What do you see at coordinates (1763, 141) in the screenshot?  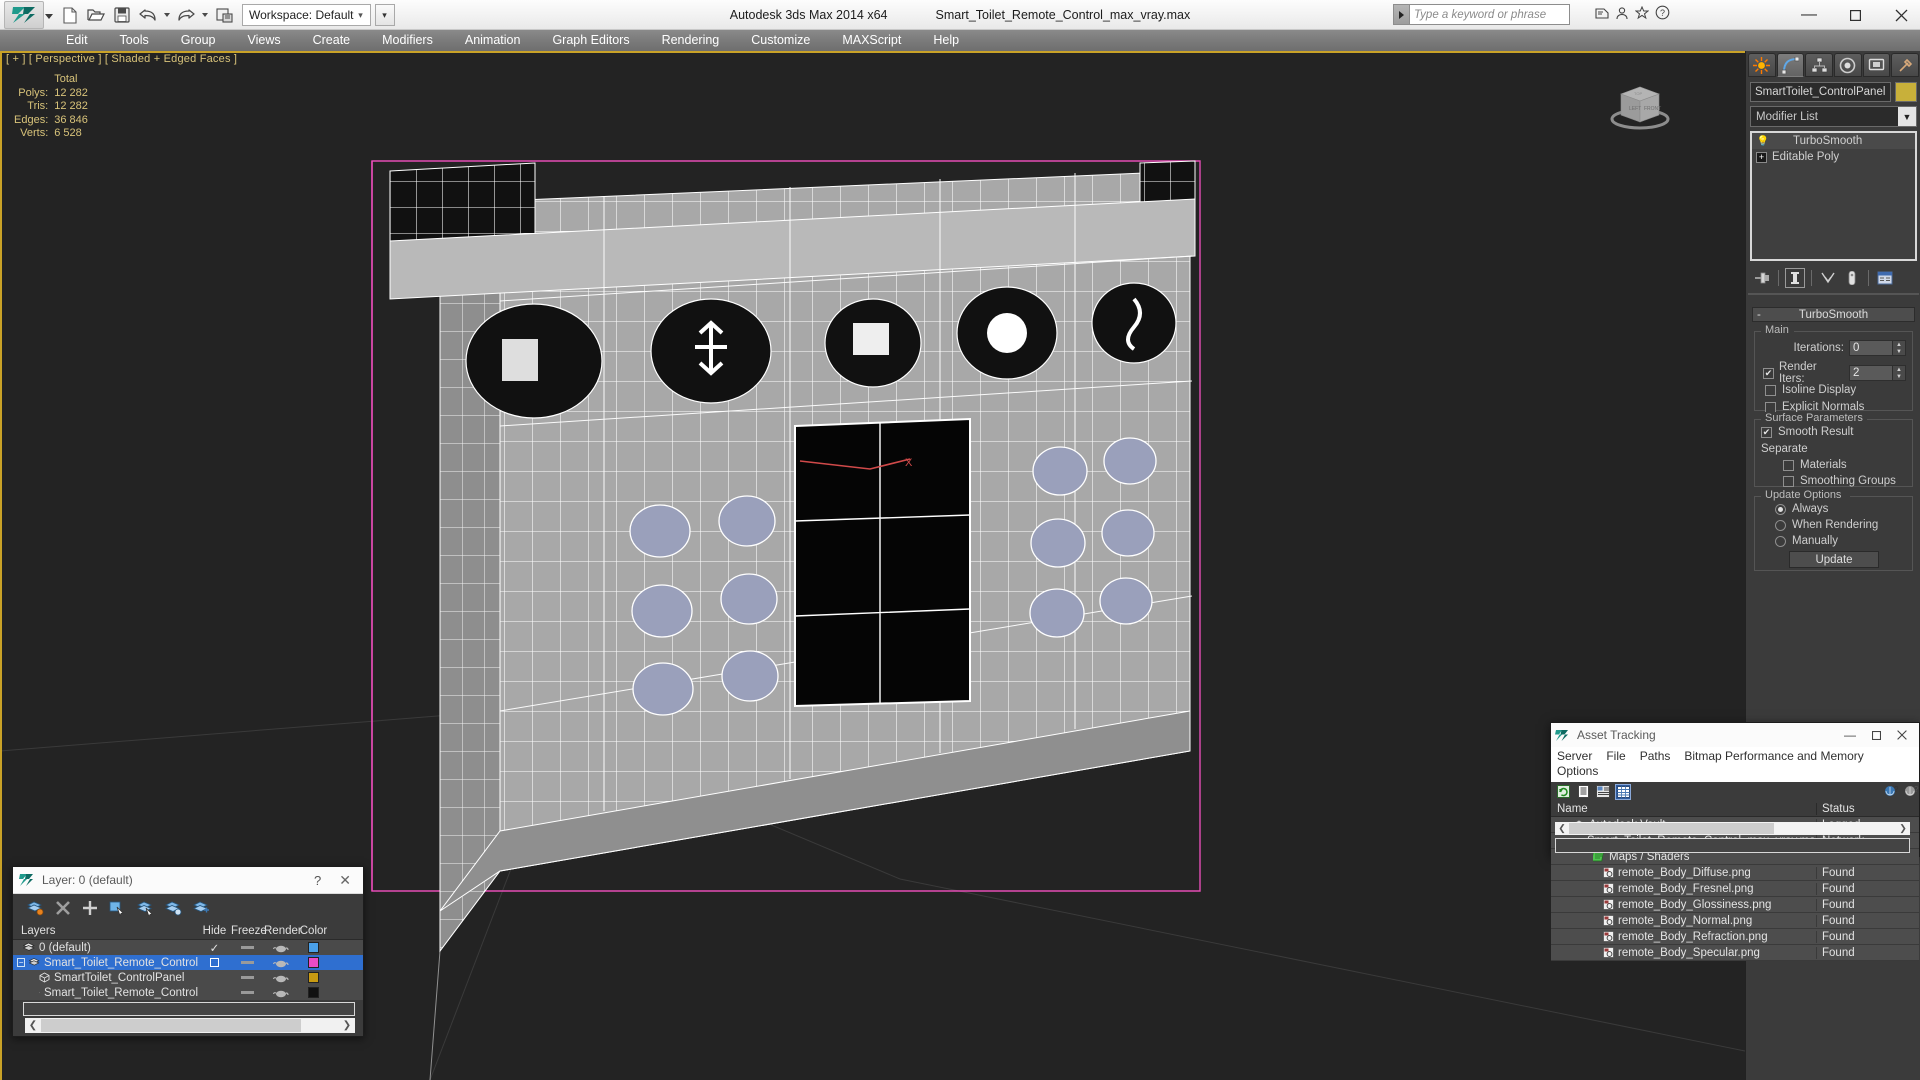 I see `lightbulb-icon: 💡` at bounding box center [1763, 141].